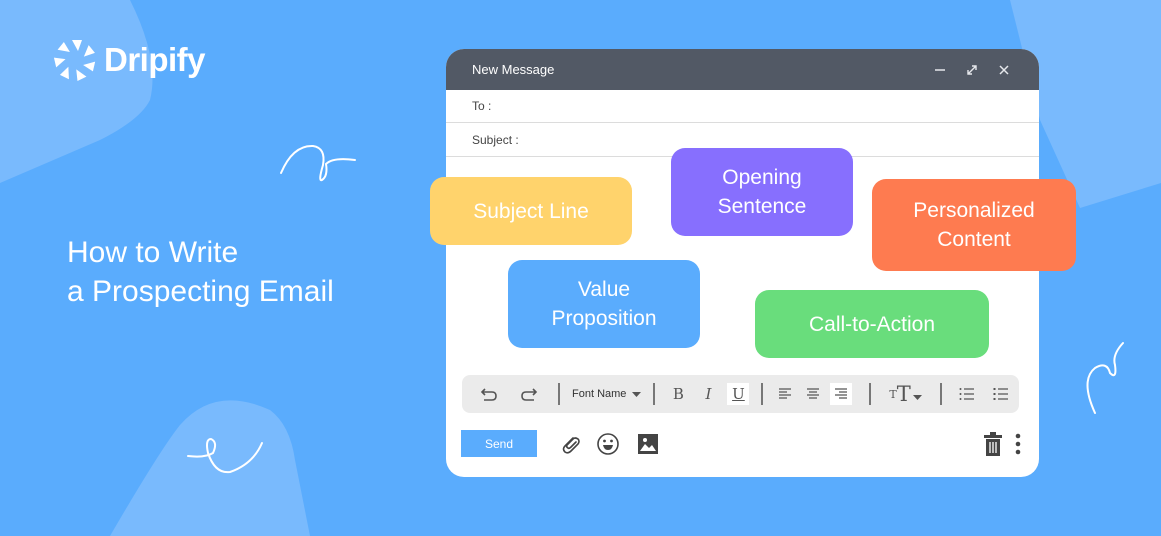 Image resolution: width=1161 pixels, height=536 pixels. Describe the element at coordinates (482, 106) in the screenshot. I see `to-label: To :` at that location.